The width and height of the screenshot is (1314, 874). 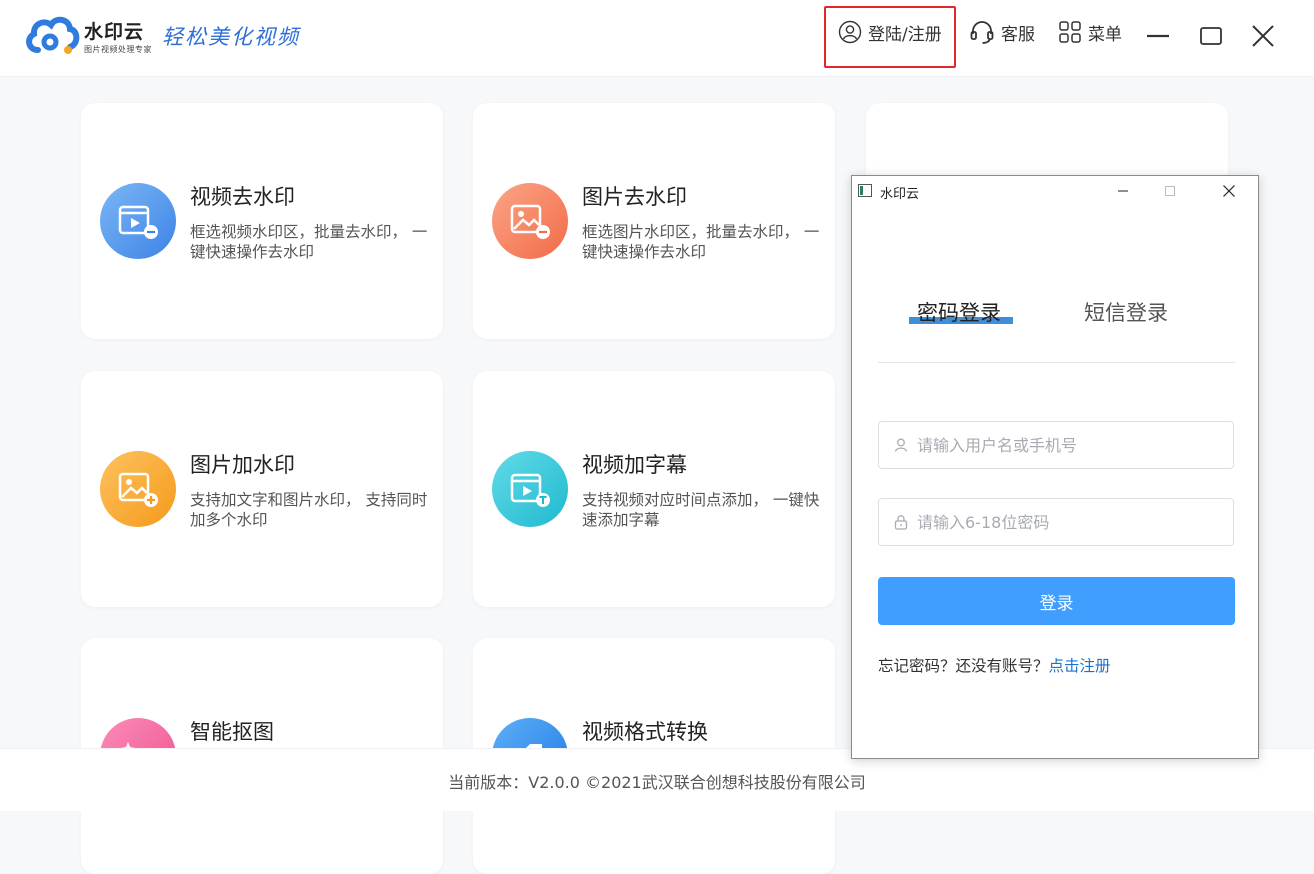 What do you see at coordinates (634, 197) in the screenshot?
I see `card-title: 图片去水印` at bounding box center [634, 197].